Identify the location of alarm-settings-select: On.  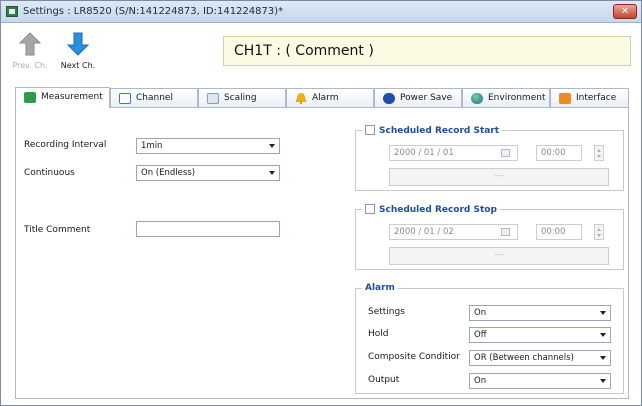
(540, 313).